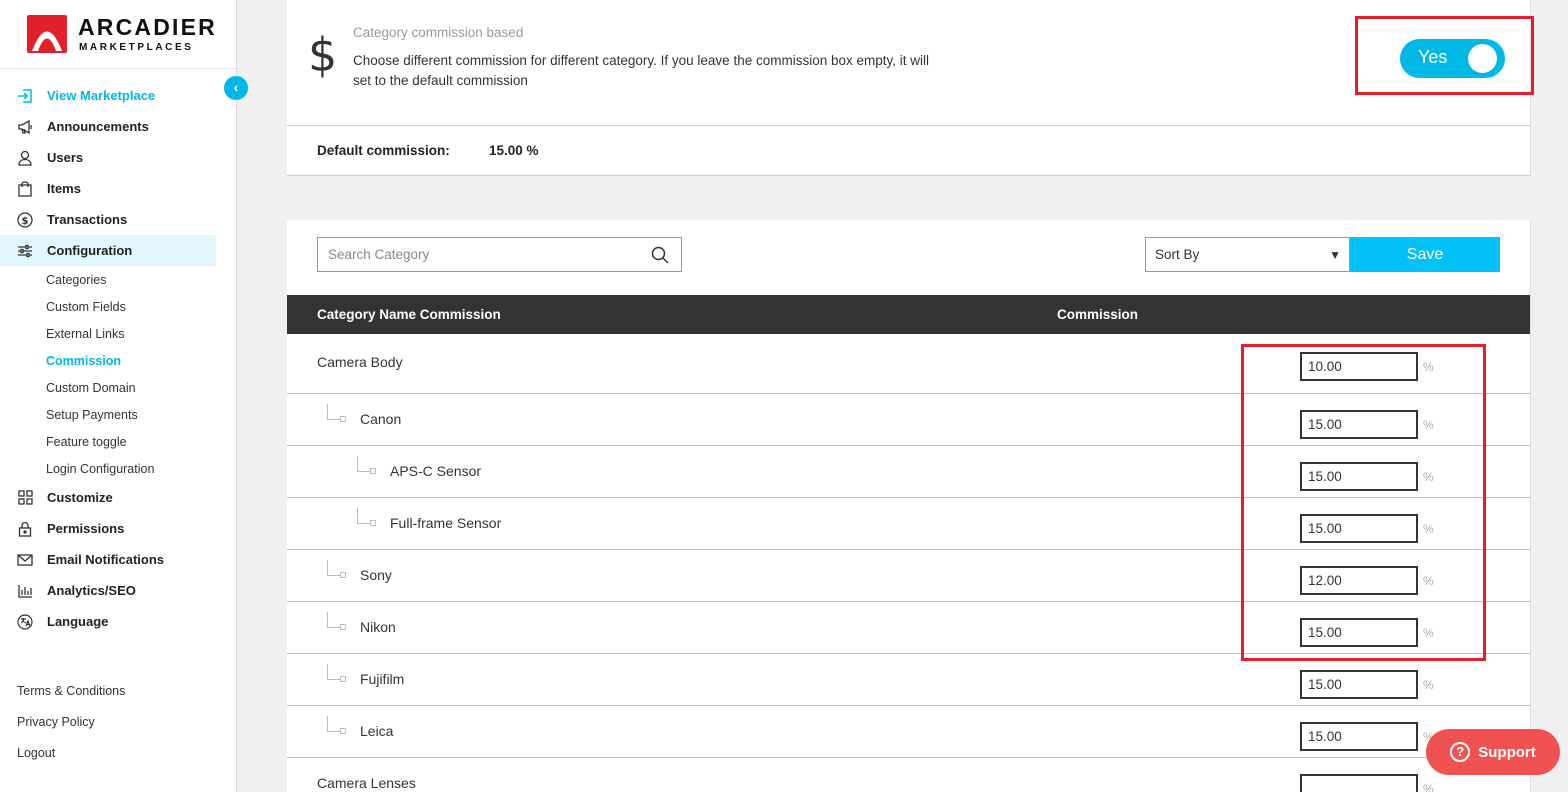  Describe the element at coordinates (90, 250) in the screenshot. I see `sidebar-item-label: Configuration` at that location.